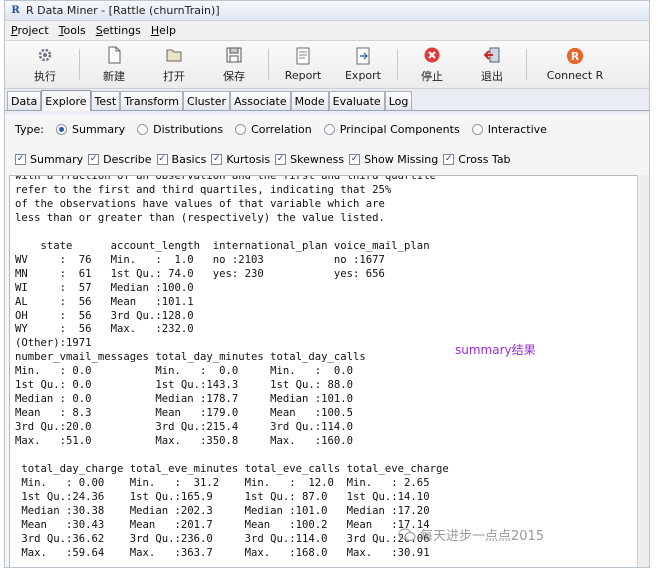  Describe the element at coordinates (234, 76) in the screenshot. I see `save-label: 保存` at that location.